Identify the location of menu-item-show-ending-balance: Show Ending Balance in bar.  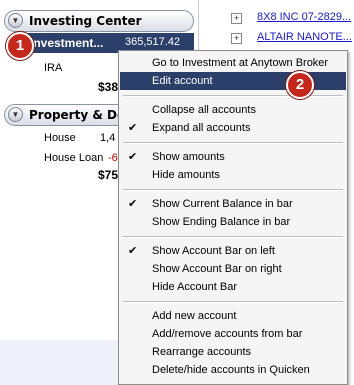
(233, 222).